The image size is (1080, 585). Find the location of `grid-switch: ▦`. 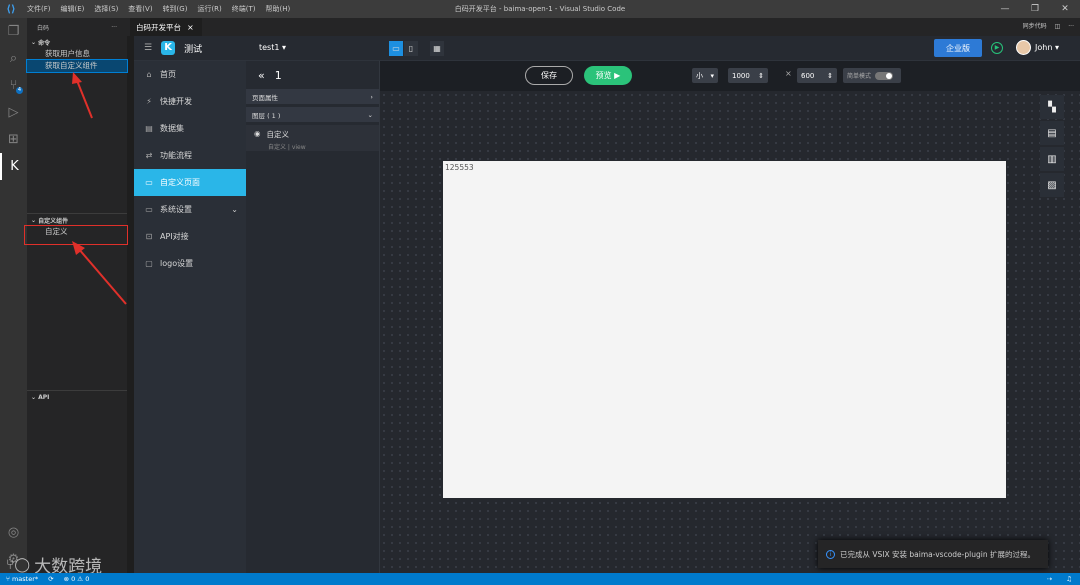

grid-switch: ▦ is located at coordinates (437, 48).